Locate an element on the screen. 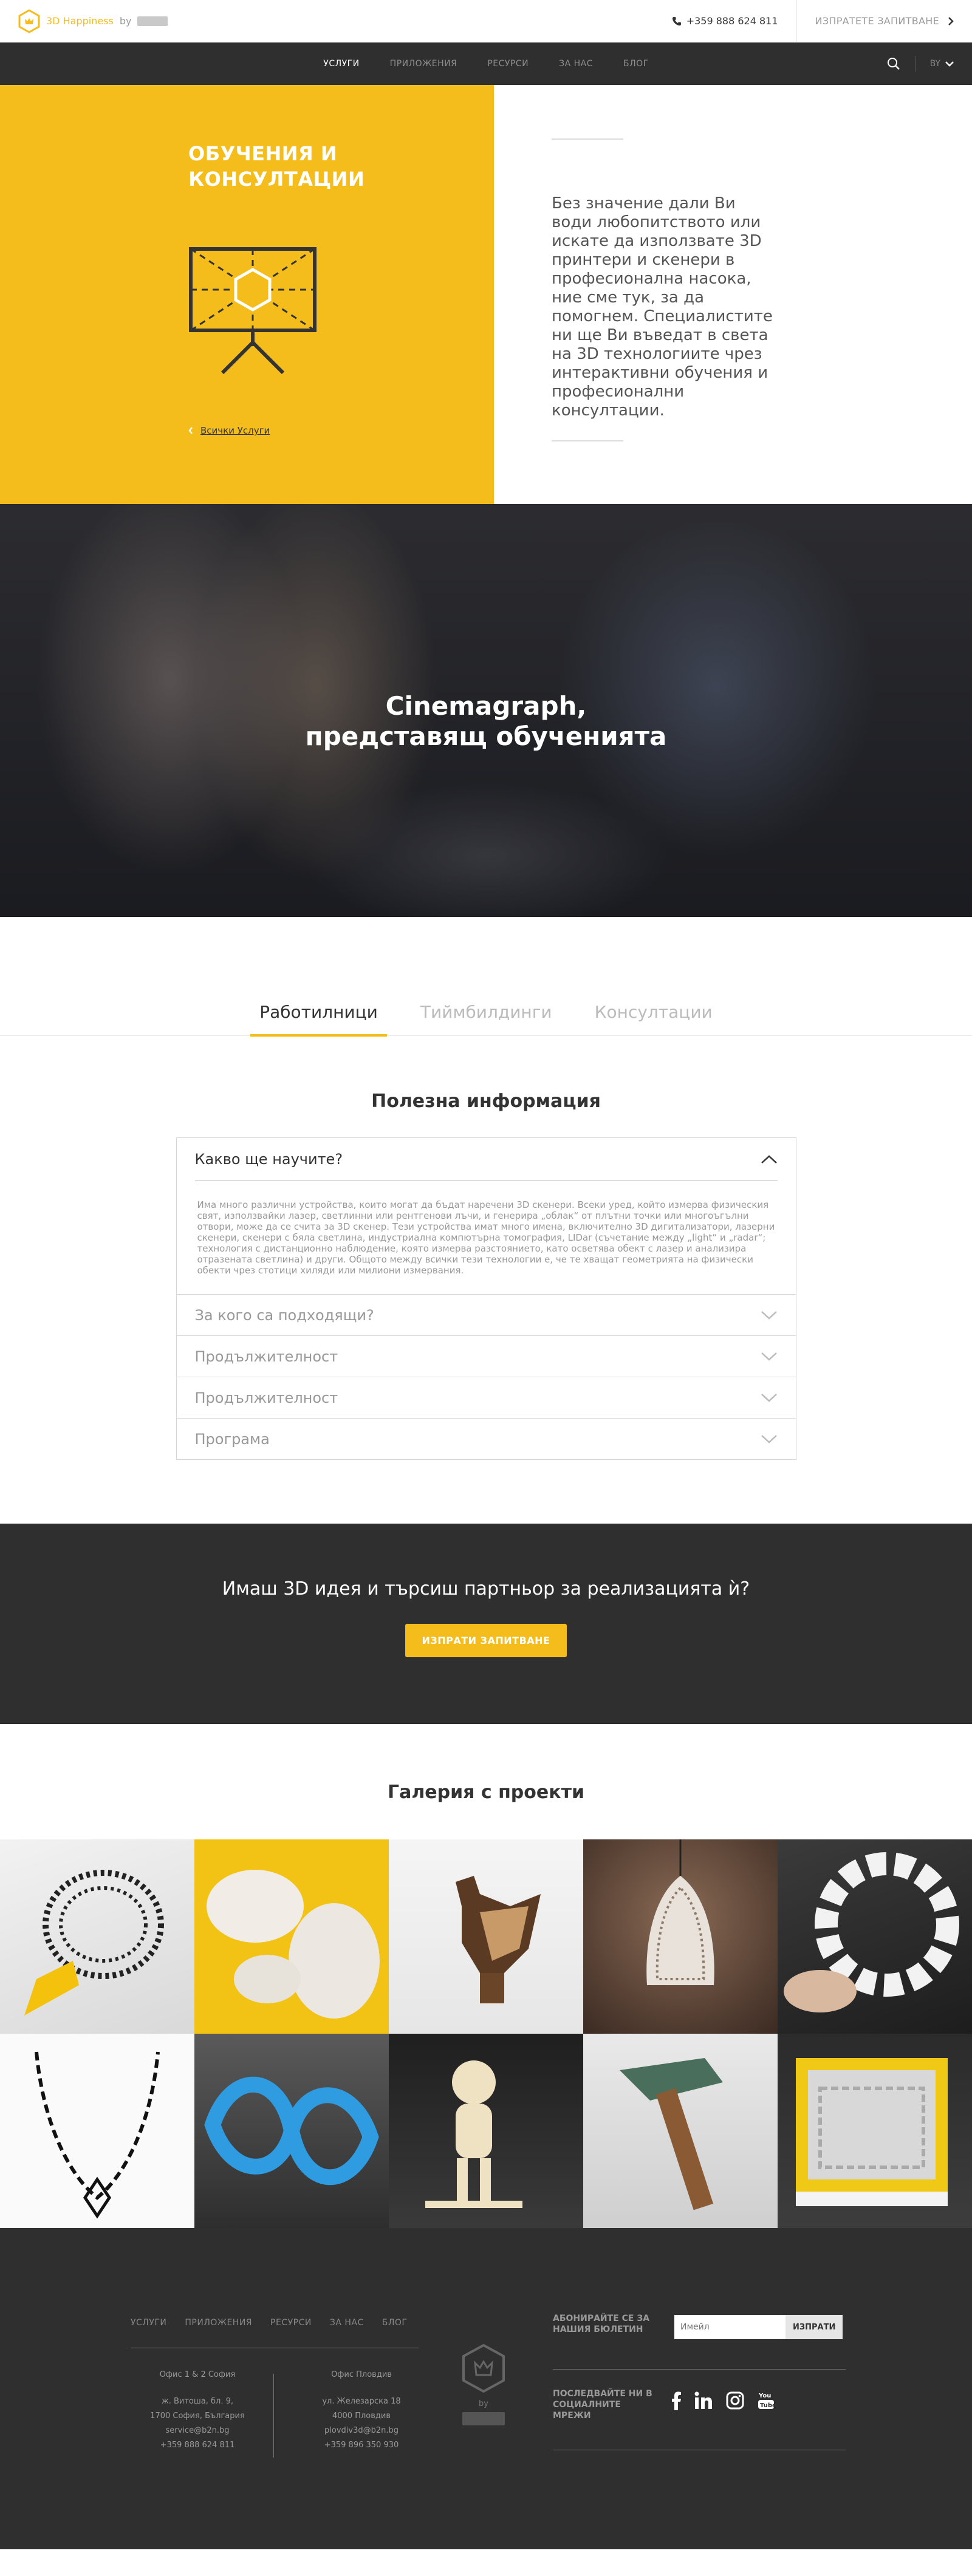 The height and width of the screenshot is (2576, 972). hero-yellow-panel: ОБУЧЕНИЯ И КОНСУЛТАЦИИ Всички Услуги is located at coordinates (247, 294).